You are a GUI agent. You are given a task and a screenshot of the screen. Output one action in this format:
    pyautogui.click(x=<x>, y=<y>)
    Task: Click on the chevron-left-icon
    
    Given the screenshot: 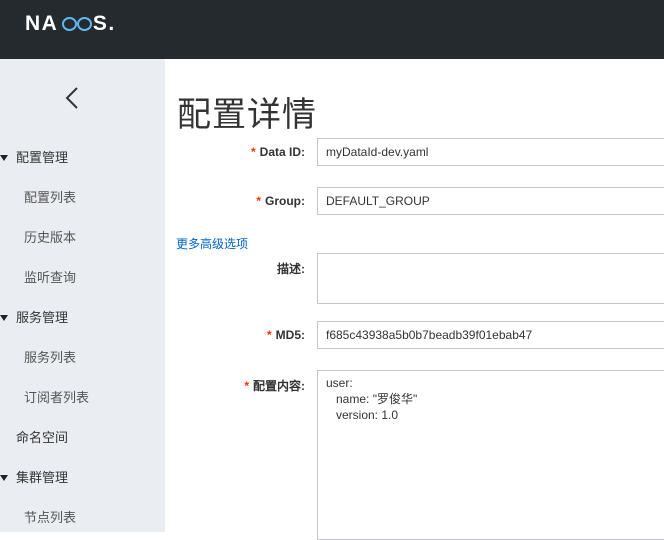 What is the action you would take?
    pyautogui.click(x=73, y=98)
    